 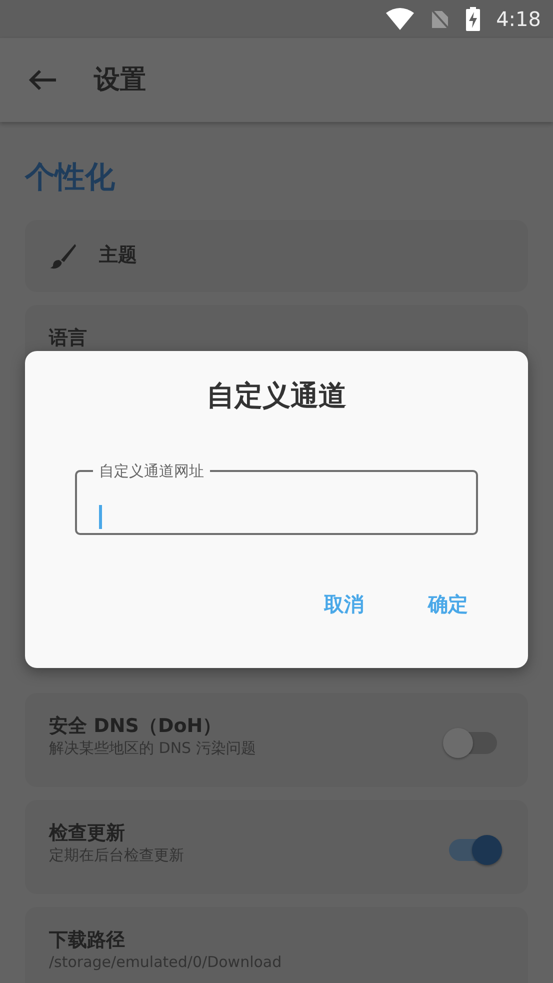 I want to click on setting-title: 下载路径, so click(x=87, y=941).